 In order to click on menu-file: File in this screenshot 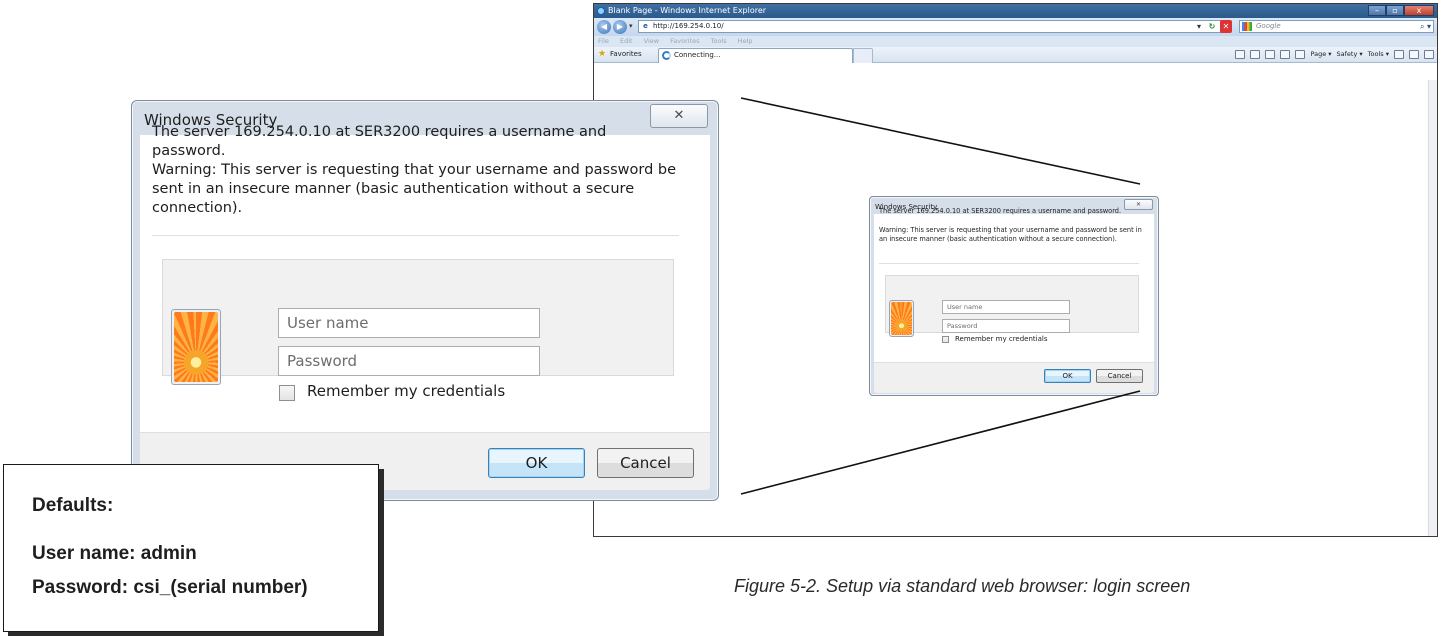, I will do `click(603, 41)`.